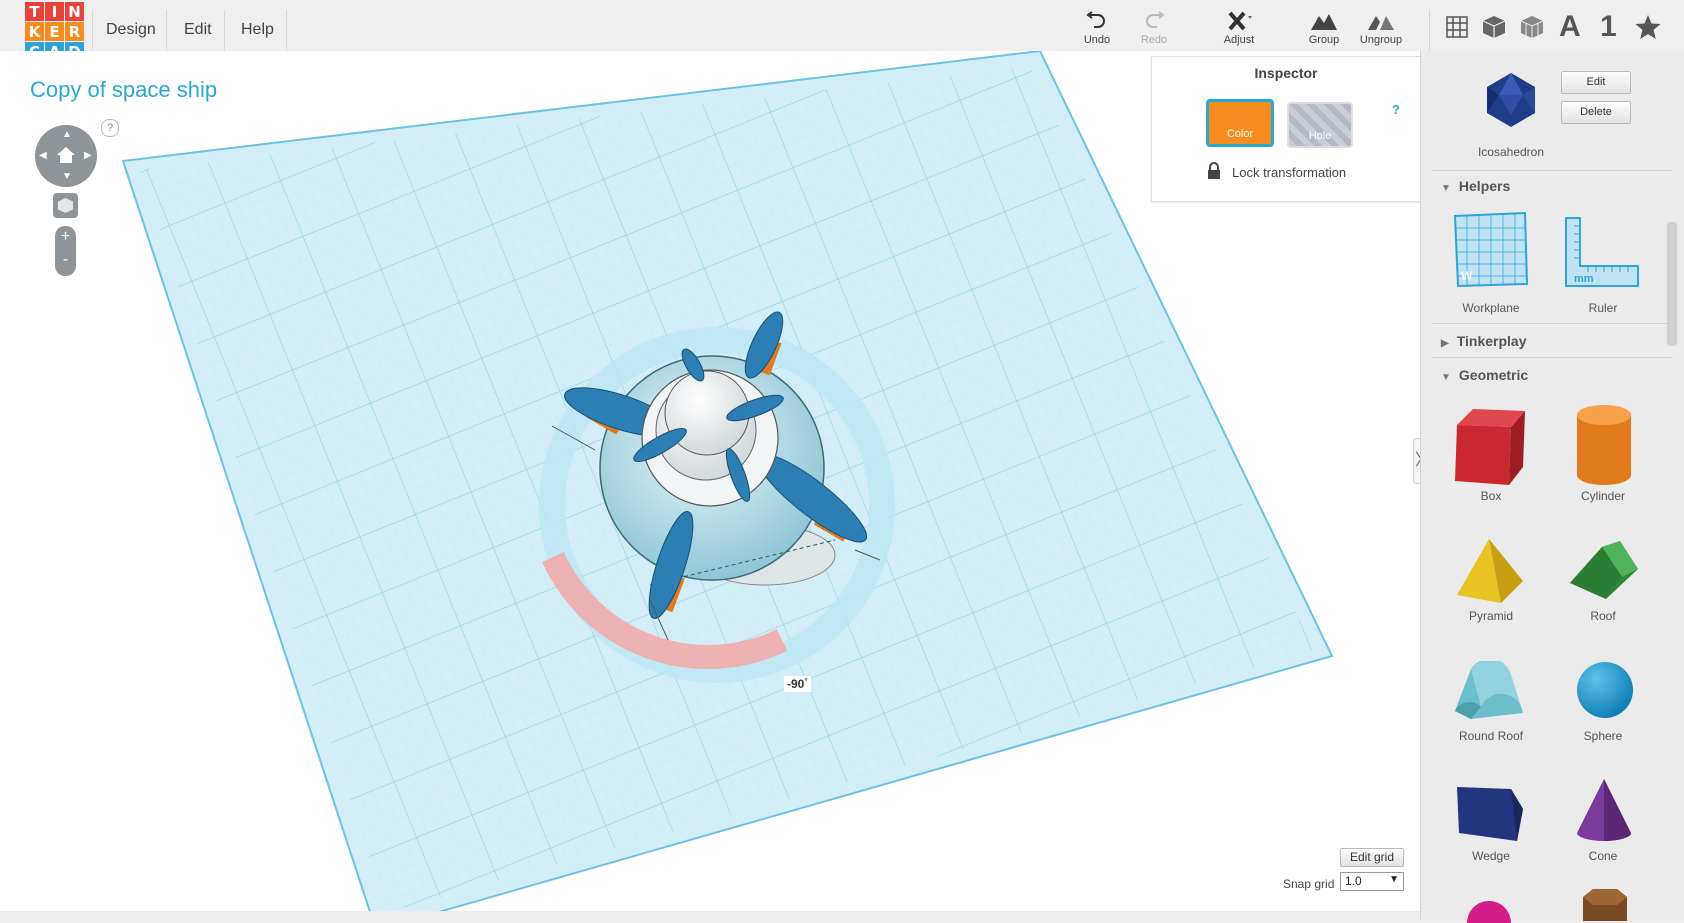  I want to click on cylinder-shape, so click(1604, 445).